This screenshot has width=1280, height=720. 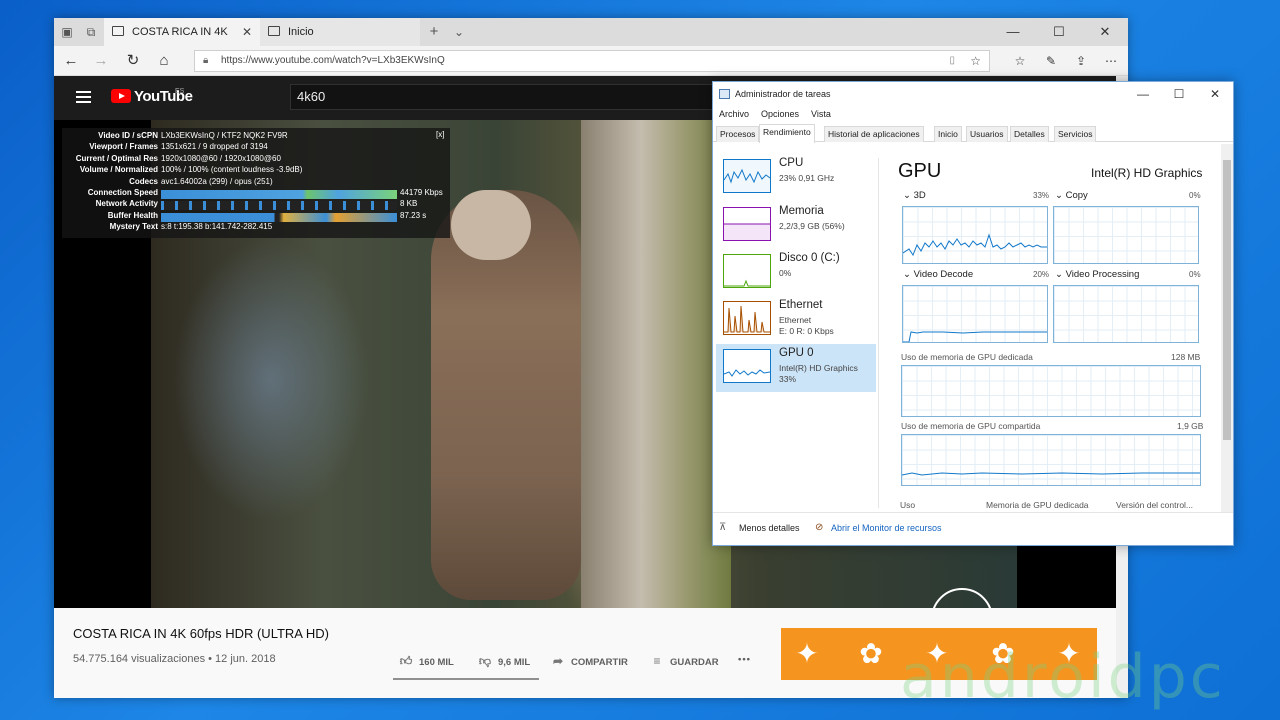 I want to click on more-icon: ⋯, so click(x=1111, y=61).